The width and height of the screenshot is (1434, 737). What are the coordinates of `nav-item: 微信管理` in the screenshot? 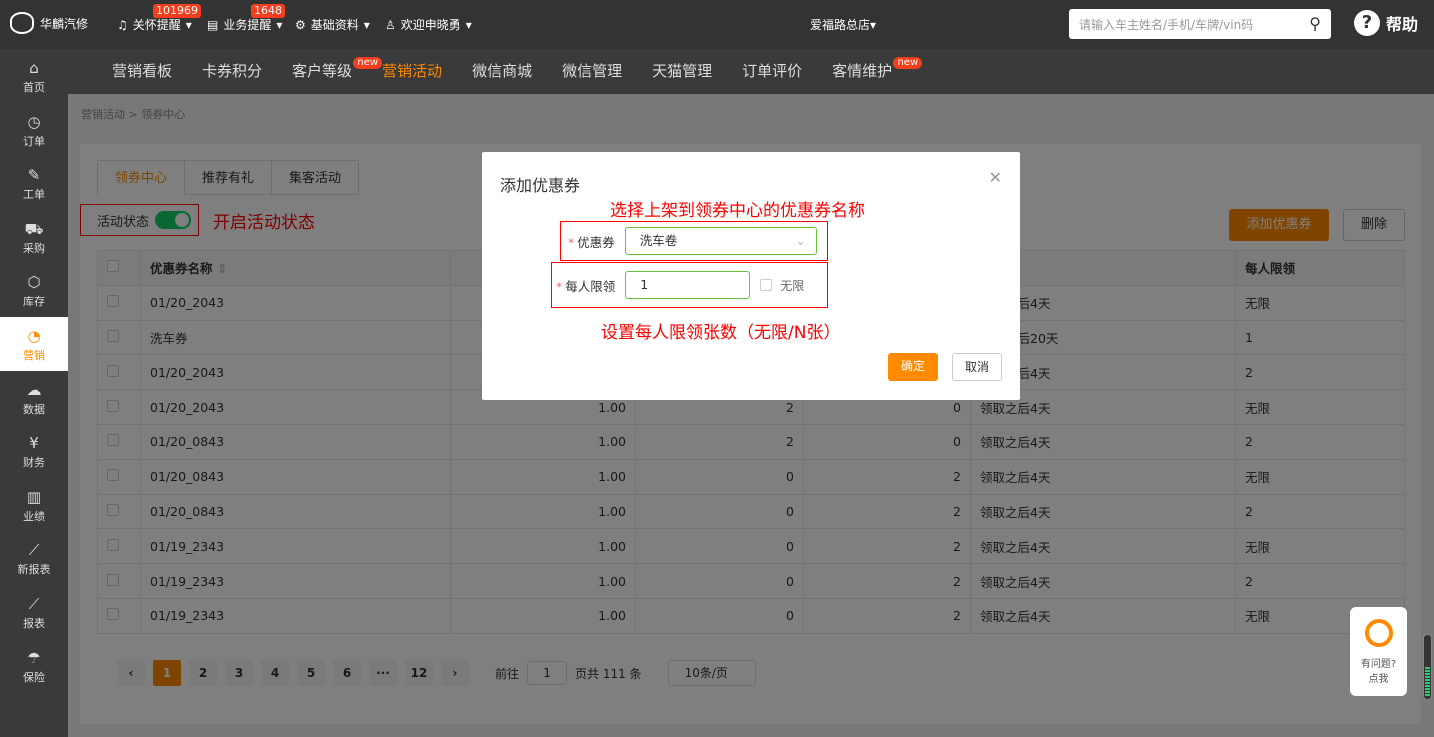 It's located at (592, 71).